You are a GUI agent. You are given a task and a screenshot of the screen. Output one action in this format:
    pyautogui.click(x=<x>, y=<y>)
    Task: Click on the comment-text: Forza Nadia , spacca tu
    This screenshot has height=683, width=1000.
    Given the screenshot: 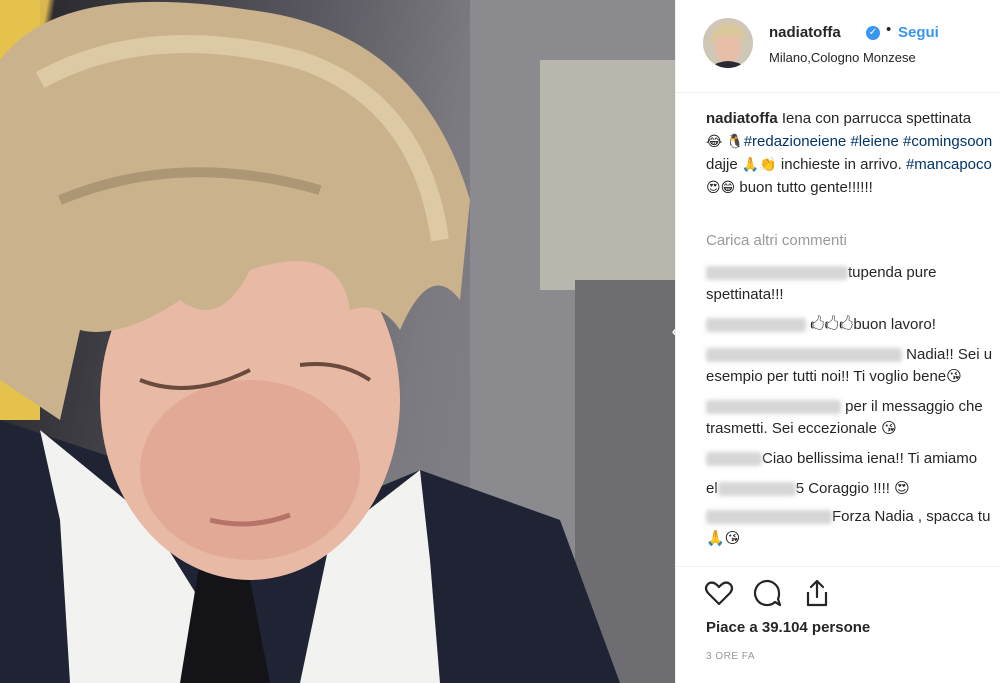 What is the action you would take?
    pyautogui.click(x=911, y=516)
    